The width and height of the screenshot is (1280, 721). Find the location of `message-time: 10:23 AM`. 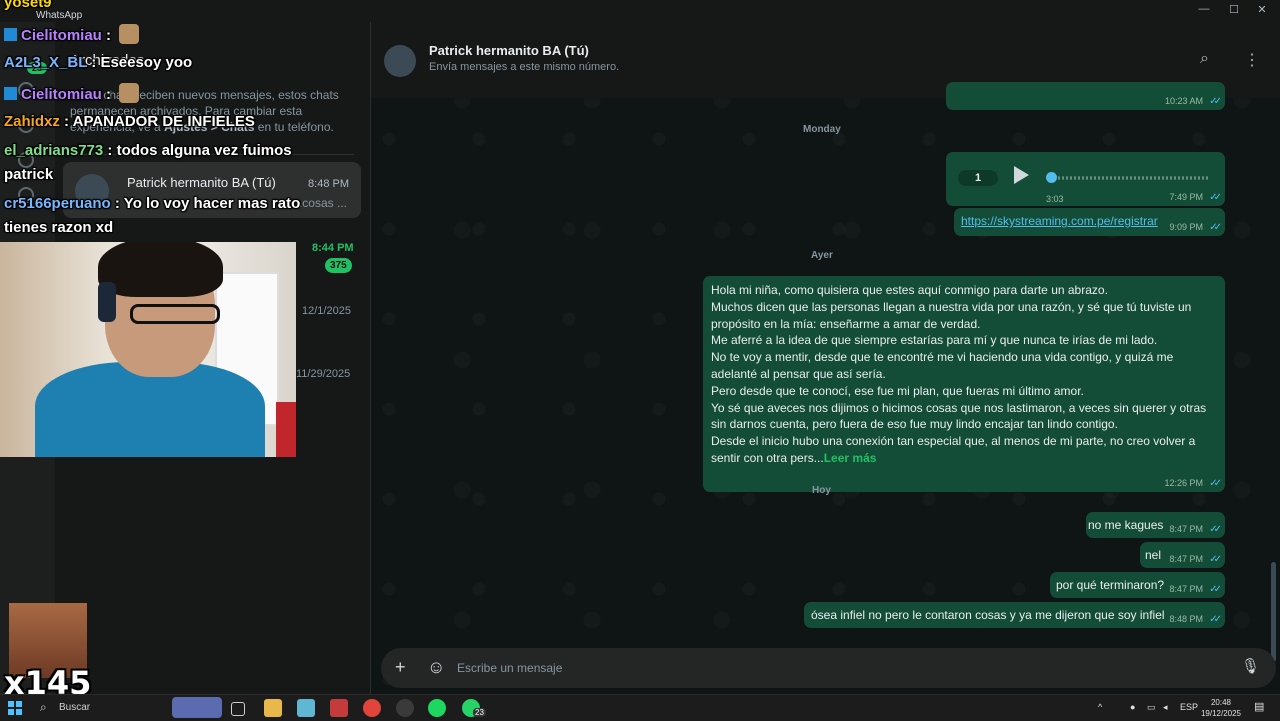

message-time: 10:23 AM is located at coordinates (1183, 101).